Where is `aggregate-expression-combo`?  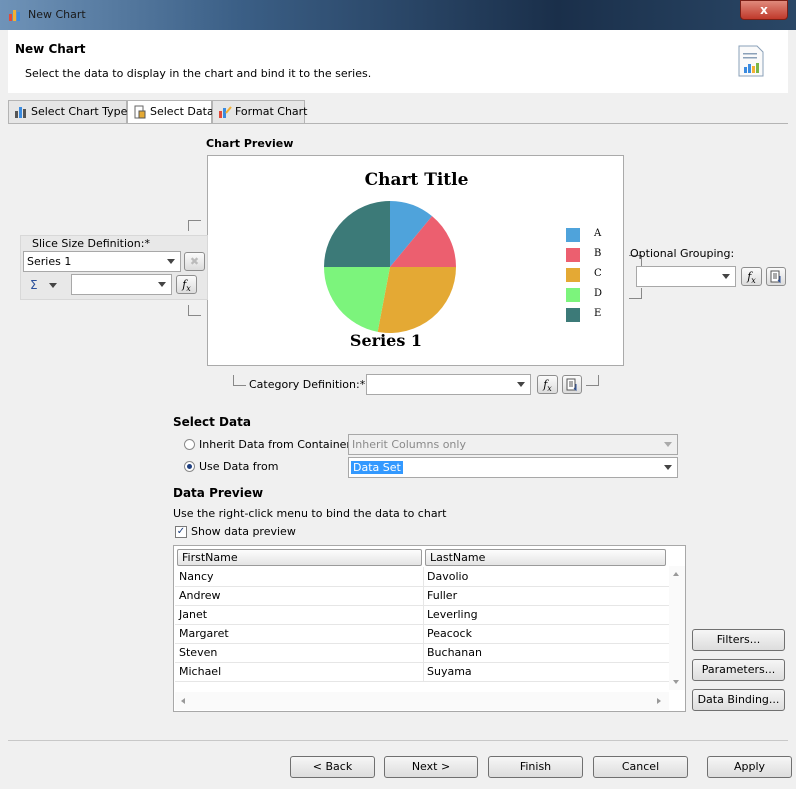
aggregate-expression-combo is located at coordinates (121, 284).